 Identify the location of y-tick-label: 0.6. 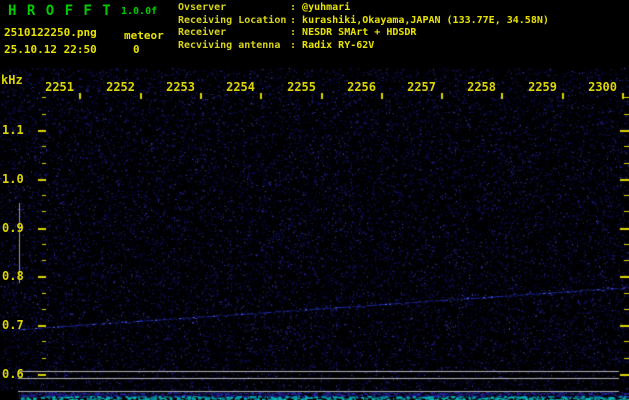
(13, 374).